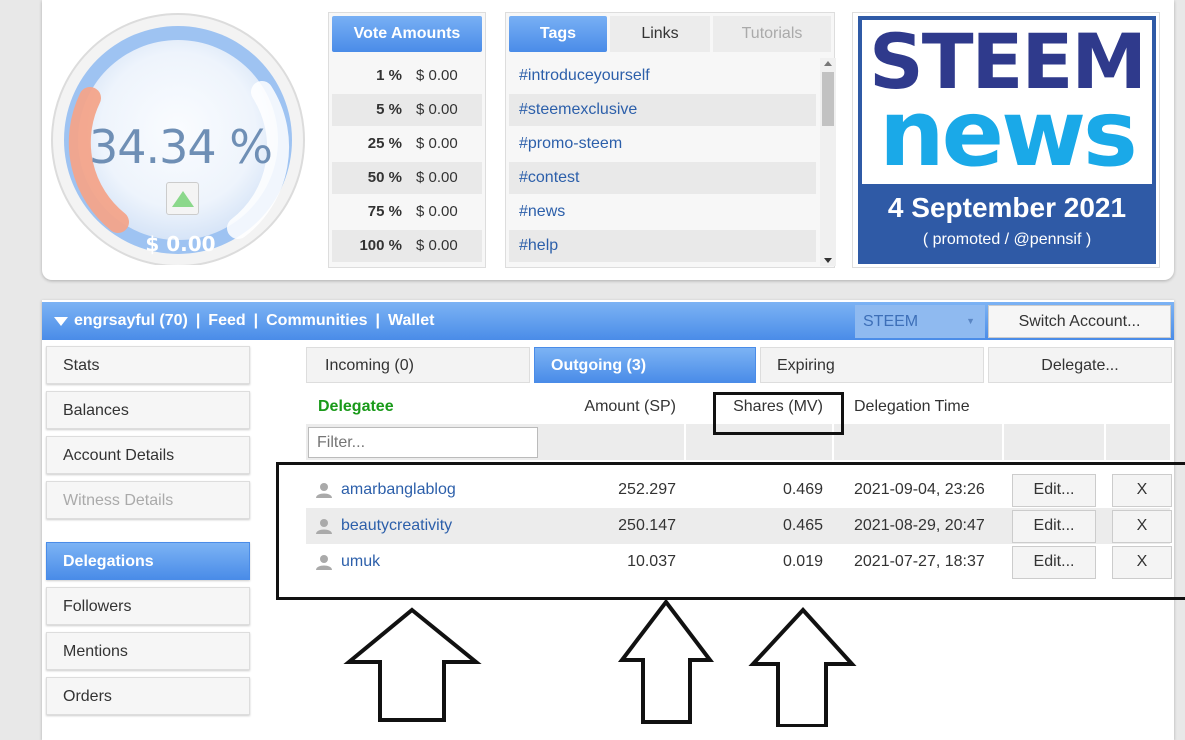 The image size is (1185, 740). What do you see at coordinates (828, 260) in the screenshot?
I see `scroll-down-icon` at bounding box center [828, 260].